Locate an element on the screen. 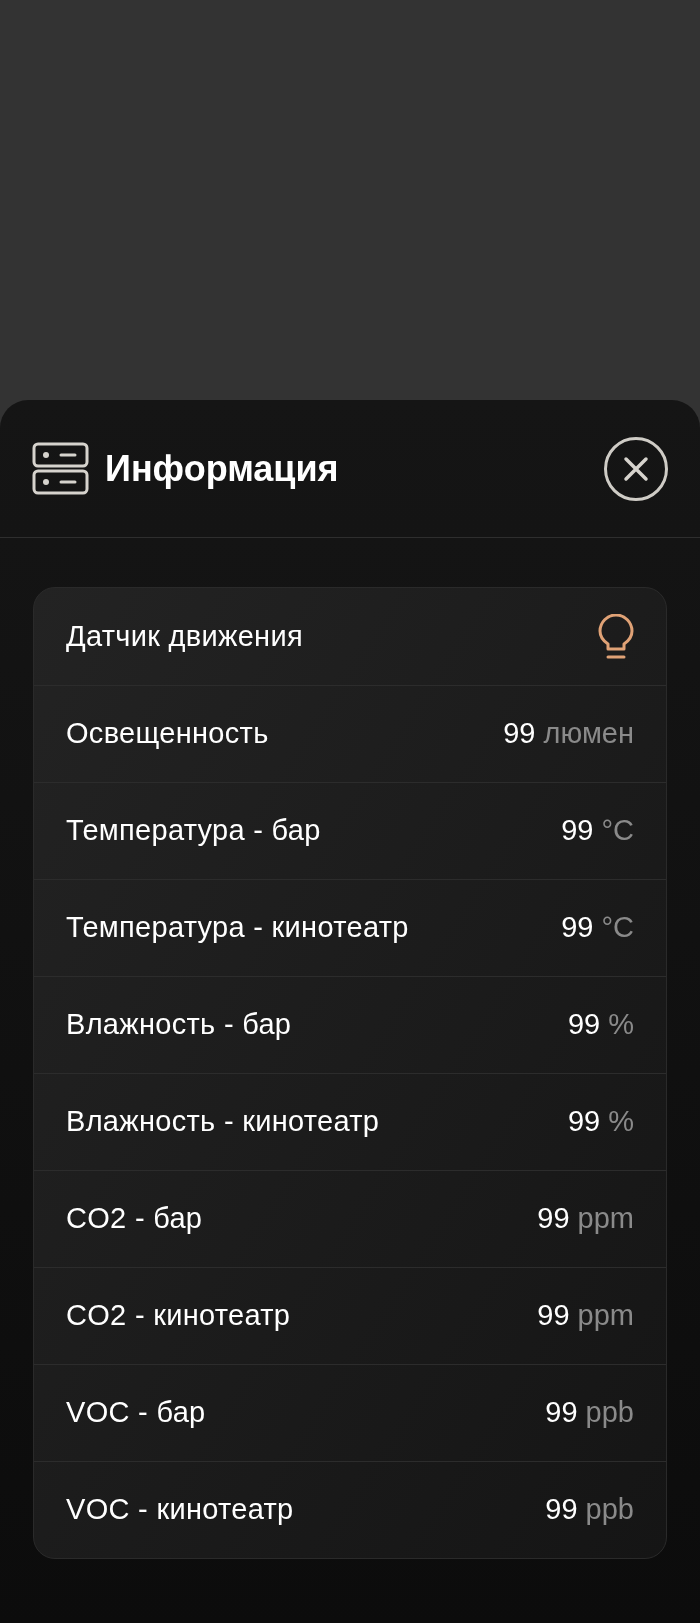  sensor-label: Влажность - кинотеатр is located at coordinates (223, 1122).